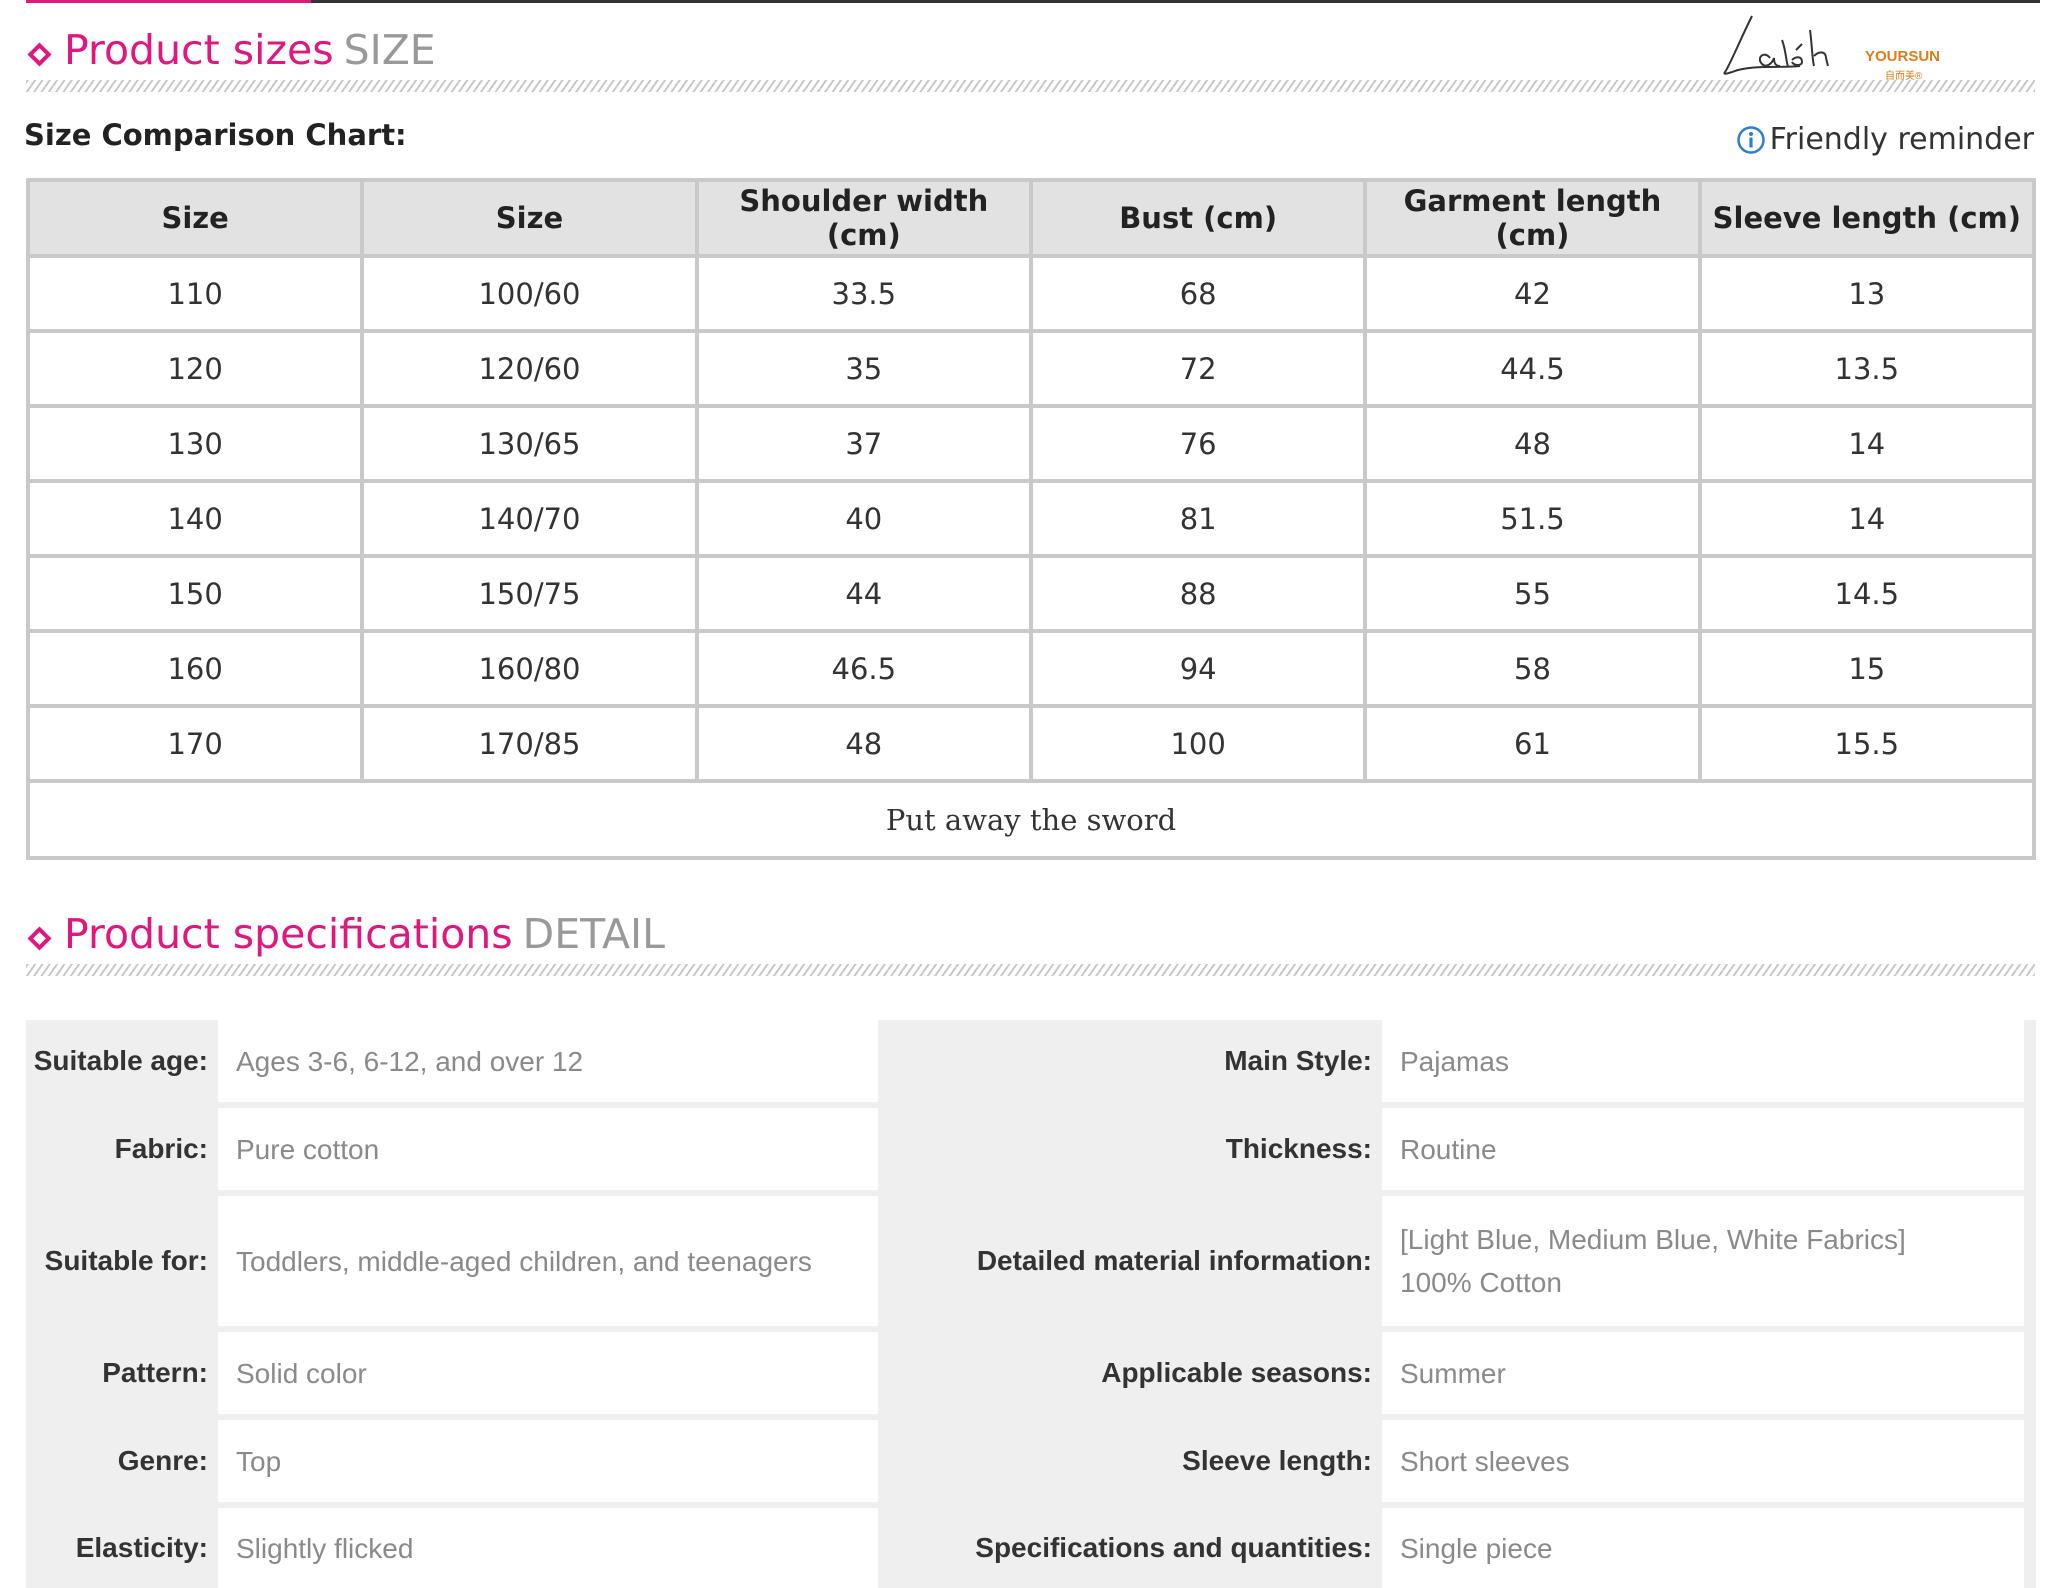  What do you see at coordinates (1867, 218) in the screenshot?
I see `column-header: Sleeve length (cm)` at bounding box center [1867, 218].